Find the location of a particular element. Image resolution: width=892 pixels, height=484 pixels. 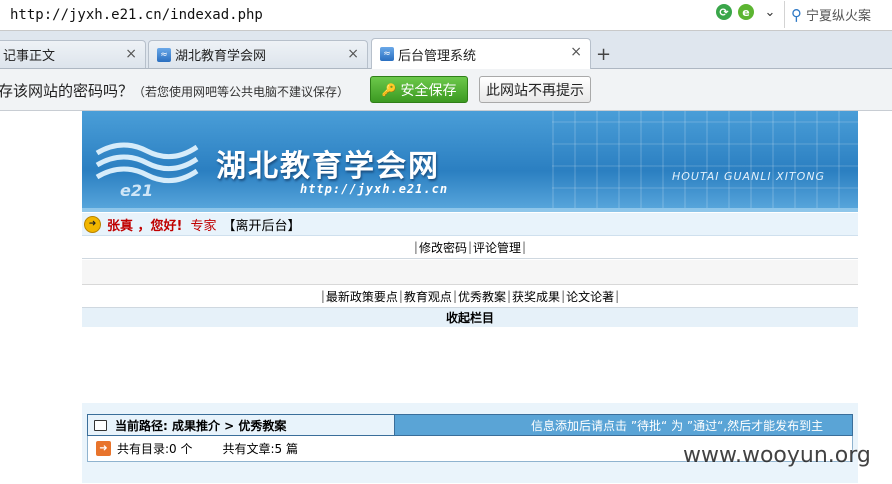

welcome-user: 张真 ，您好! is located at coordinates (145, 226).